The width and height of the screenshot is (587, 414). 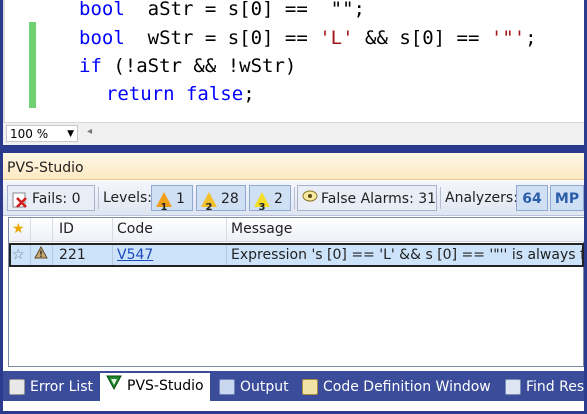 I want to click on zoom-value: 100 %, so click(x=29, y=134).